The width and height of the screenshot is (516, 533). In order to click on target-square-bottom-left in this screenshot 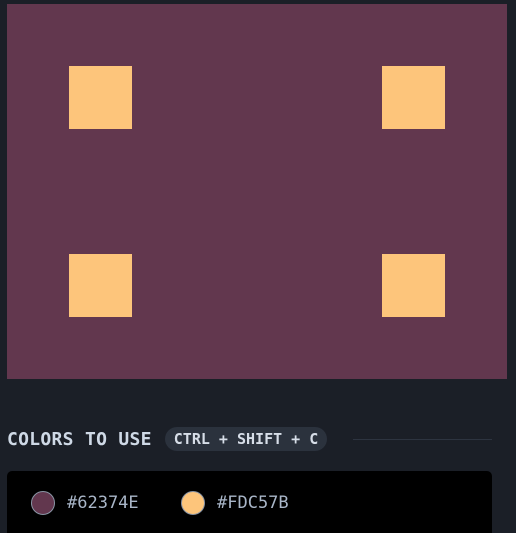, I will do `click(100, 285)`.